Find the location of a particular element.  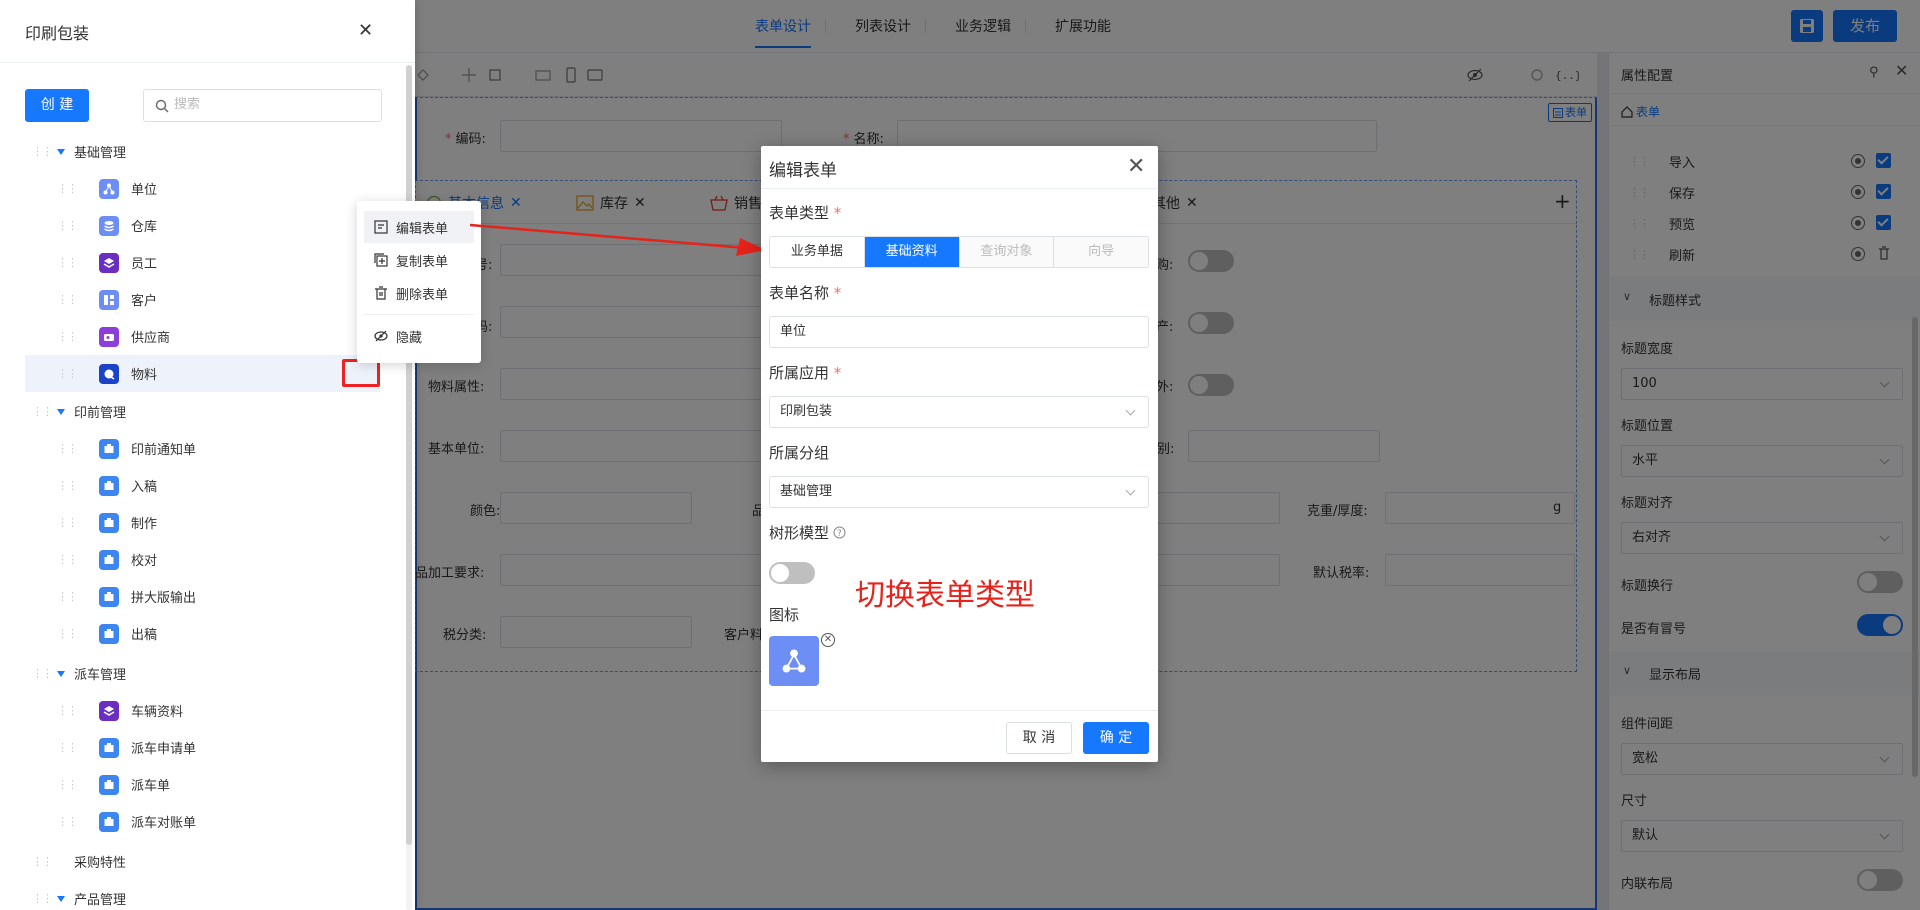

search-icon is located at coordinates (162, 106).